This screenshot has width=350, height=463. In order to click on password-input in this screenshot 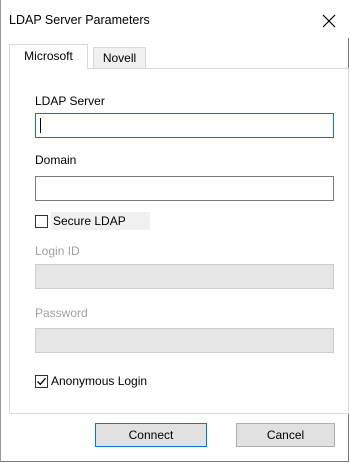, I will do `click(184, 340)`.